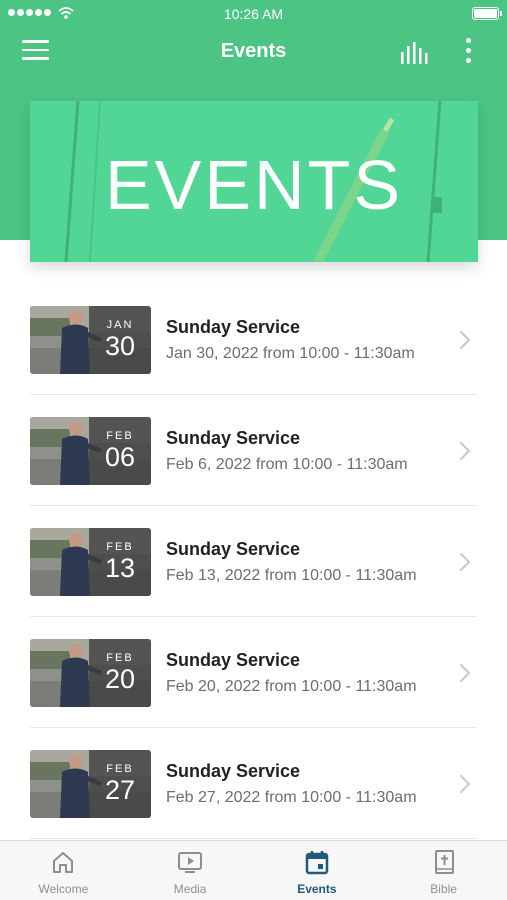 This screenshot has height=900, width=507. Describe the element at coordinates (487, 13) in the screenshot. I see `battery-icon` at that location.